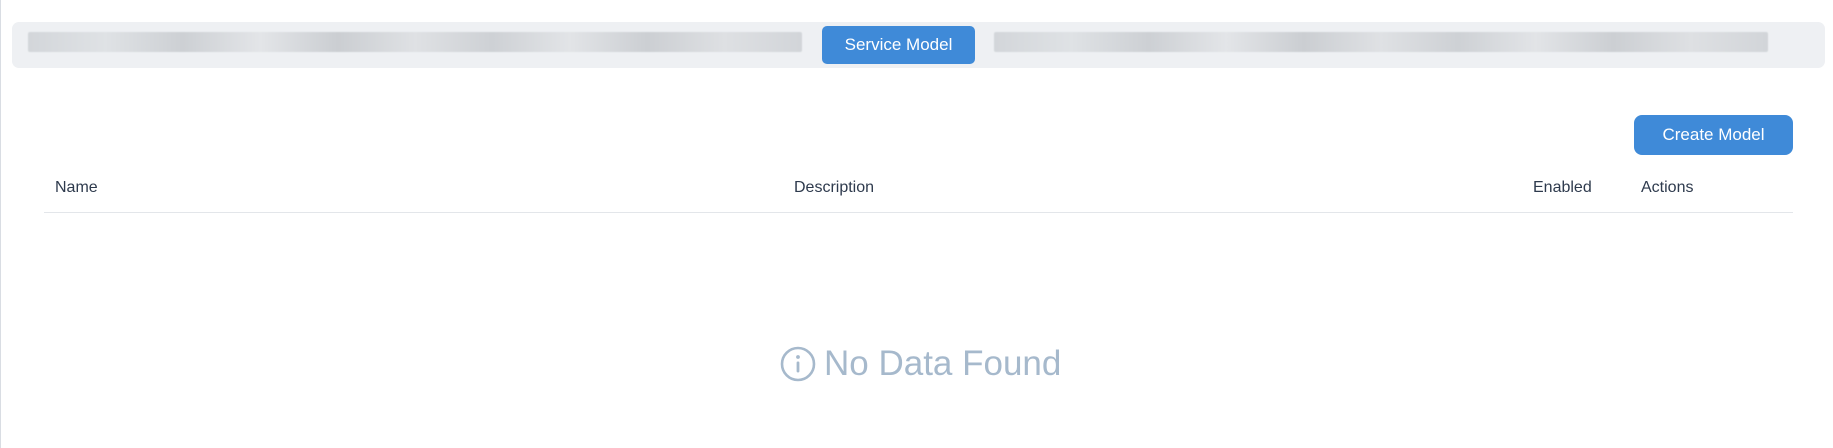  Describe the element at coordinates (1713, 135) in the screenshot. I see `create-model-button: Create Model` at that location.